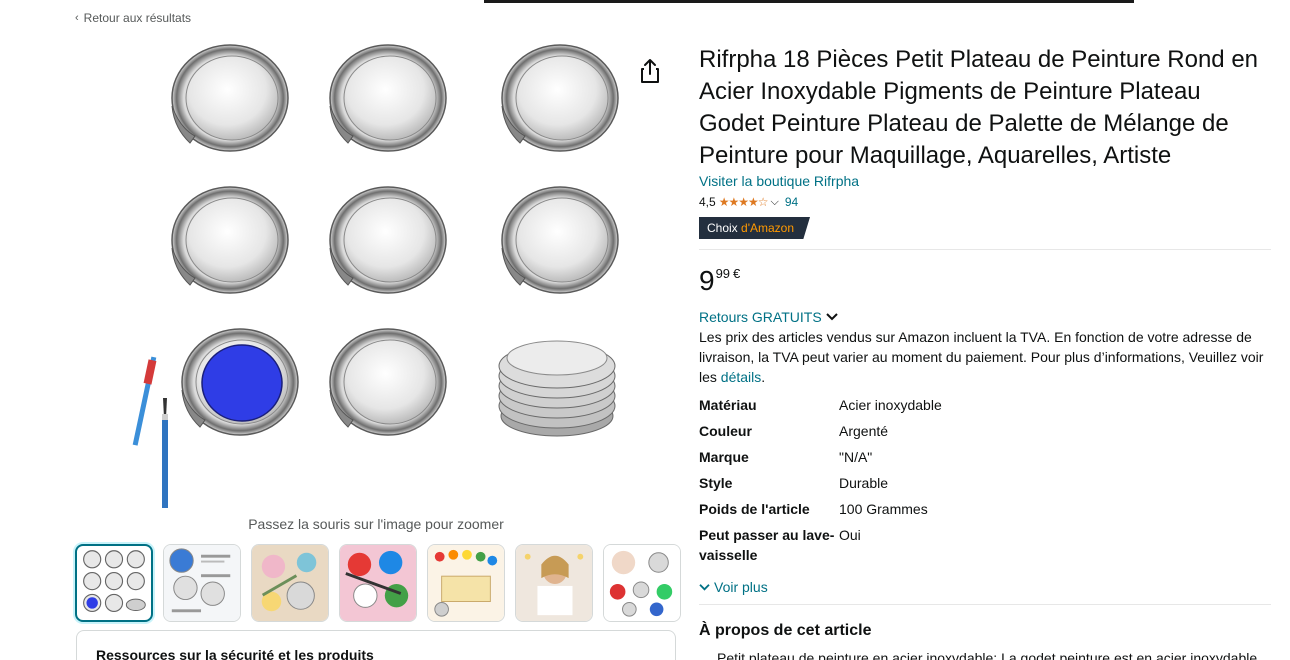 Image resolution: width=1290 pixels, height=660 pixels. What do you see at coordinates (376, 524) in the screenshot?
I see `zoom-hint: Passez la souris sur l'image pour zoomer` at bounding box center [376, 524].